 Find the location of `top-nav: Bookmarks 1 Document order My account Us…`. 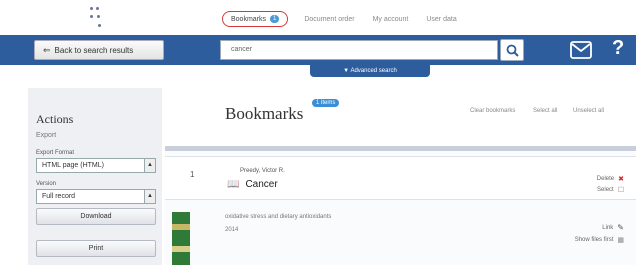

top-nav: Bookmarks 1 Document order My account Us… is located at coordinates (348, 19).